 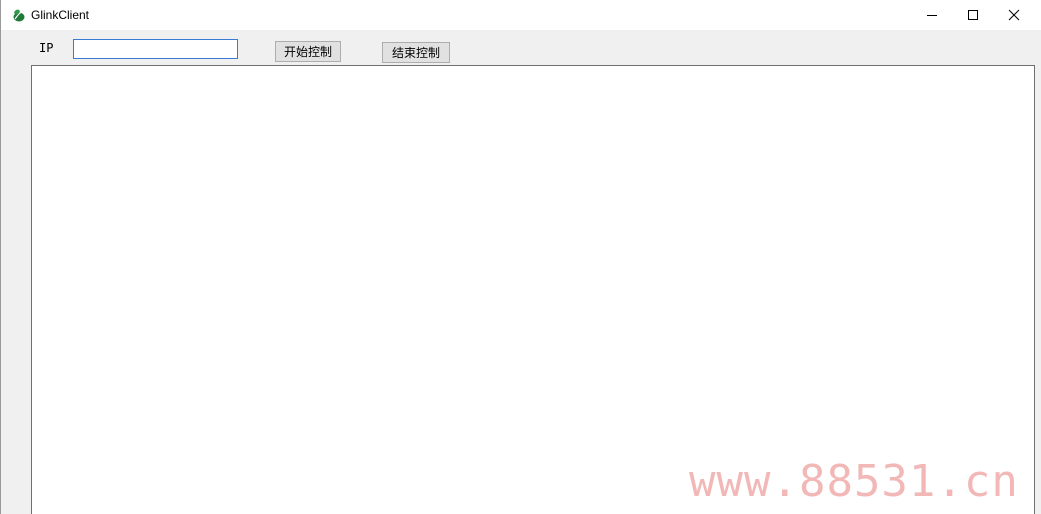 What do you see at coordinates (854, 481) in the screenshot?
I see `watermark-text: www.88531.cn` at bounding box center [854, 481].